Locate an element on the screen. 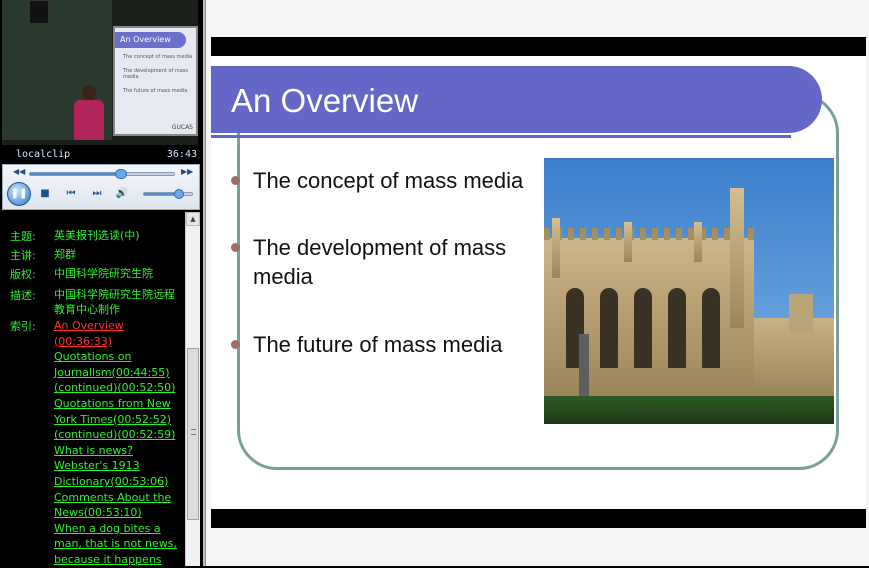  video-lecturer-head is located at coordinates (89, 93).